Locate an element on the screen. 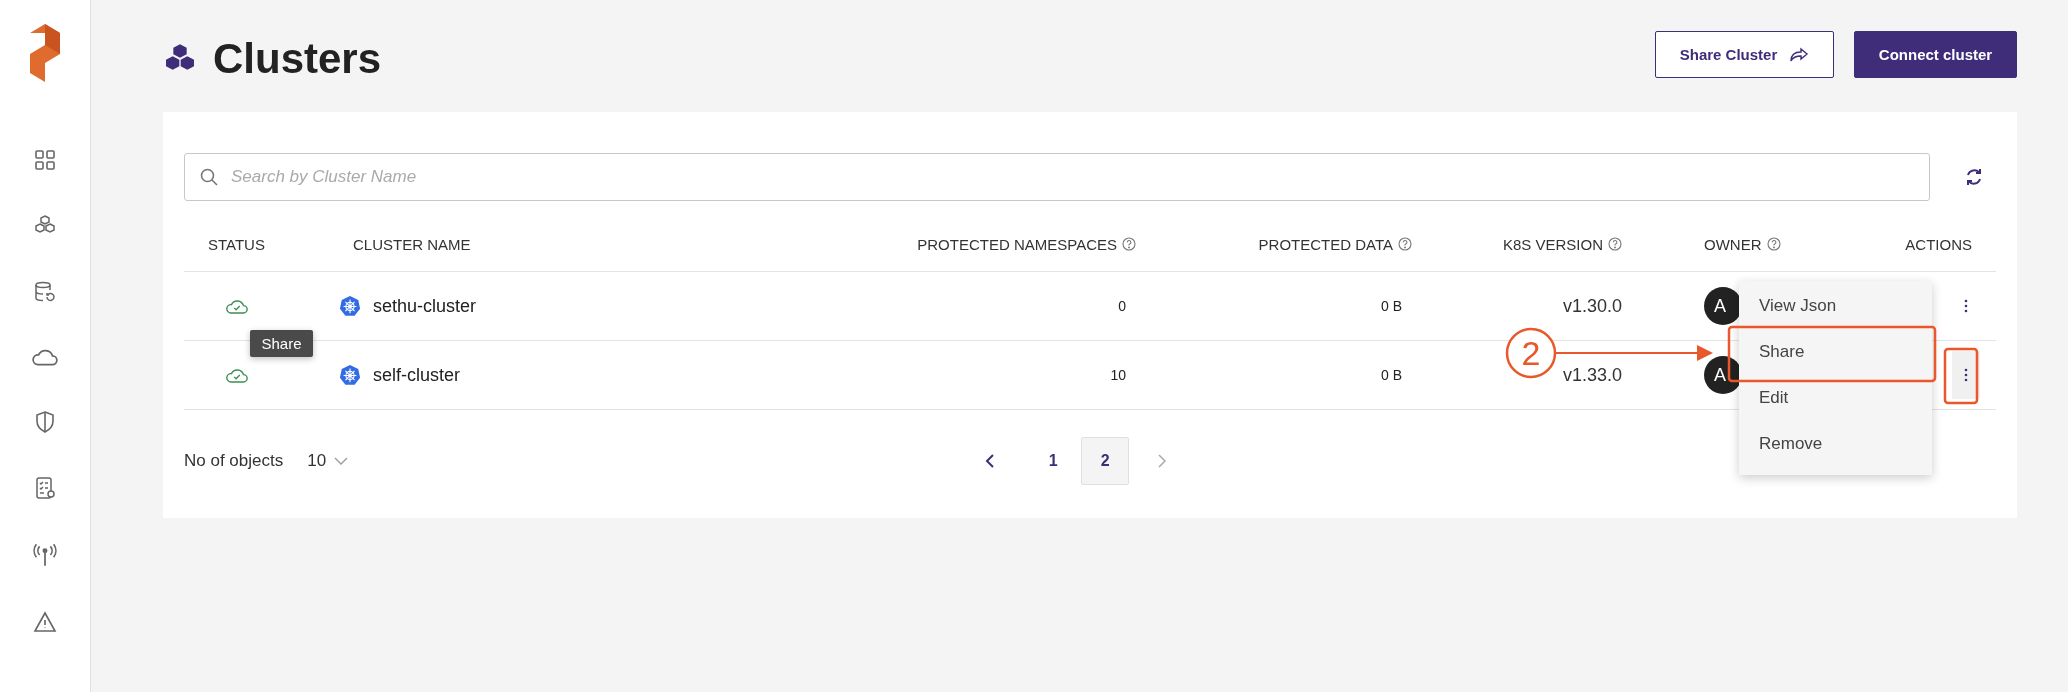 The height and width of the screenshot is (692, 2068). k8s-version: v1.30.0 is located at coordinates (1592, 306).